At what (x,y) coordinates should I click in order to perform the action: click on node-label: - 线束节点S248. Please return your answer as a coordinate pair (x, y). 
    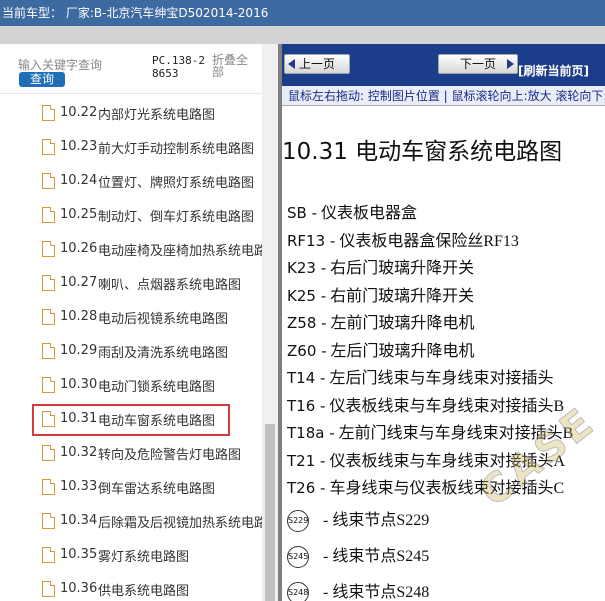
    Looking at the image, I should click on (376, 592).